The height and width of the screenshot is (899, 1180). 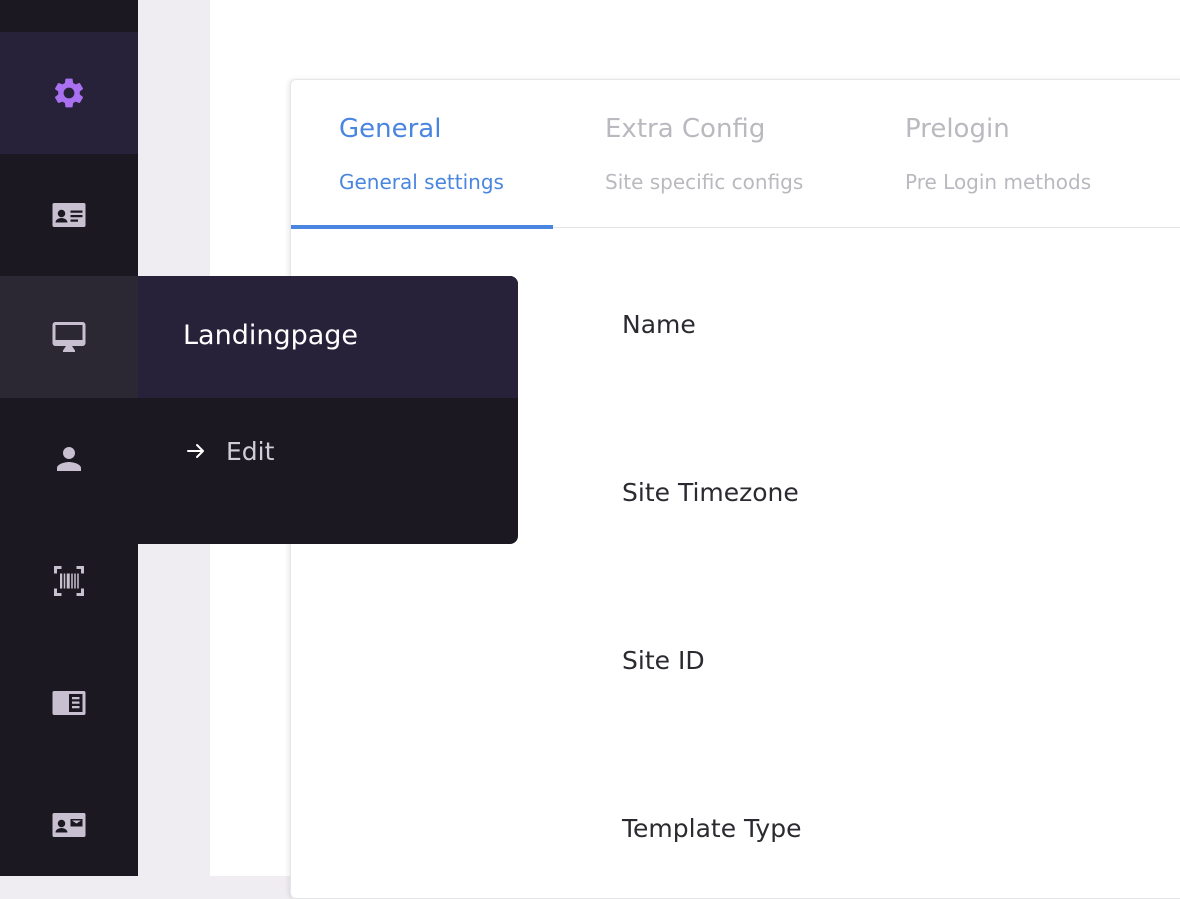 I want to click on tab-subtitle: General settings, so click(x=421, y=182).